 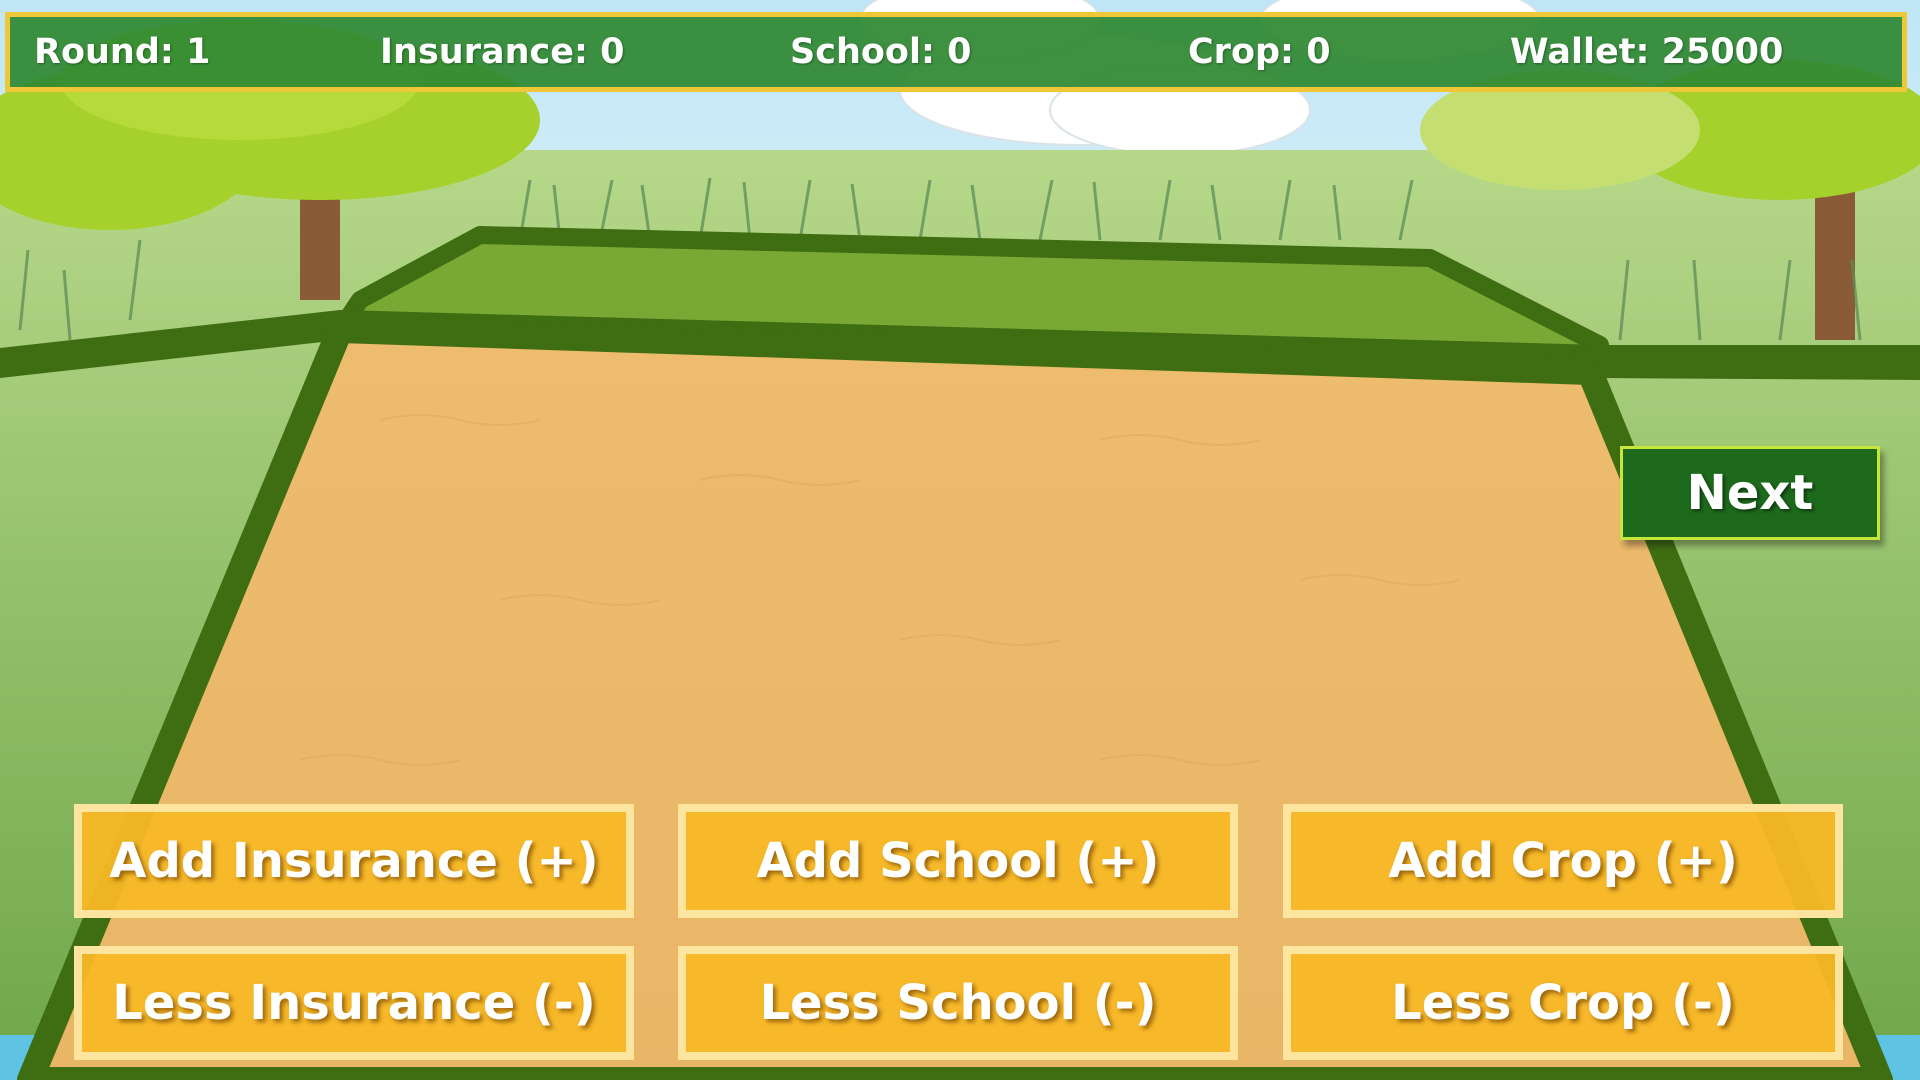 I want to click on less-insurance-button: Less Insurance (-), so click(x=354, y=1003).